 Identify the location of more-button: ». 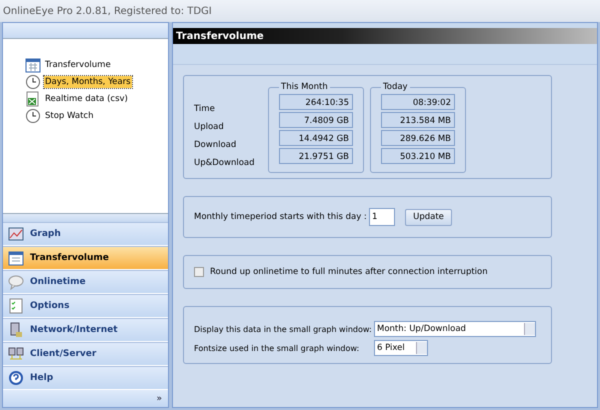
(159, 399).